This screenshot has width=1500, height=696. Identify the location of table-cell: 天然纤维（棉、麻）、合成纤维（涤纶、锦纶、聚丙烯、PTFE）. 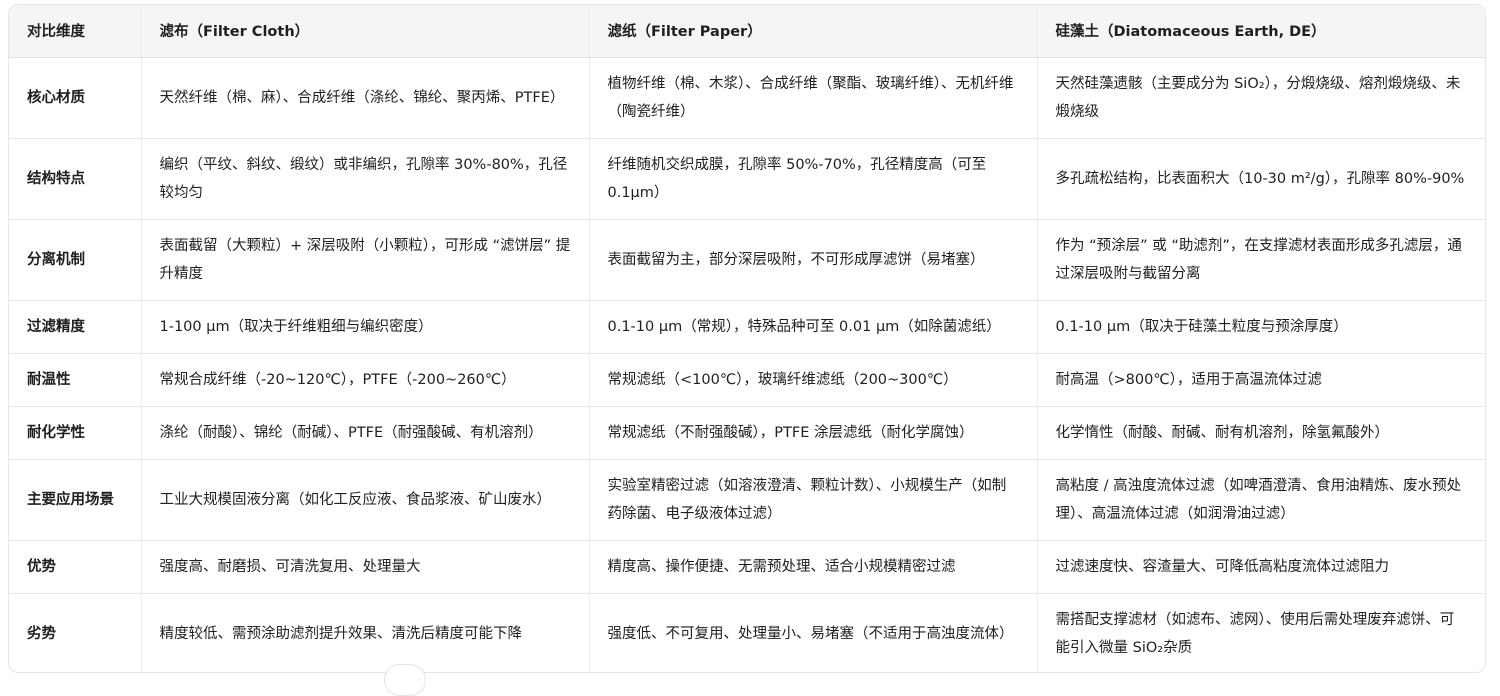
(365, 98).